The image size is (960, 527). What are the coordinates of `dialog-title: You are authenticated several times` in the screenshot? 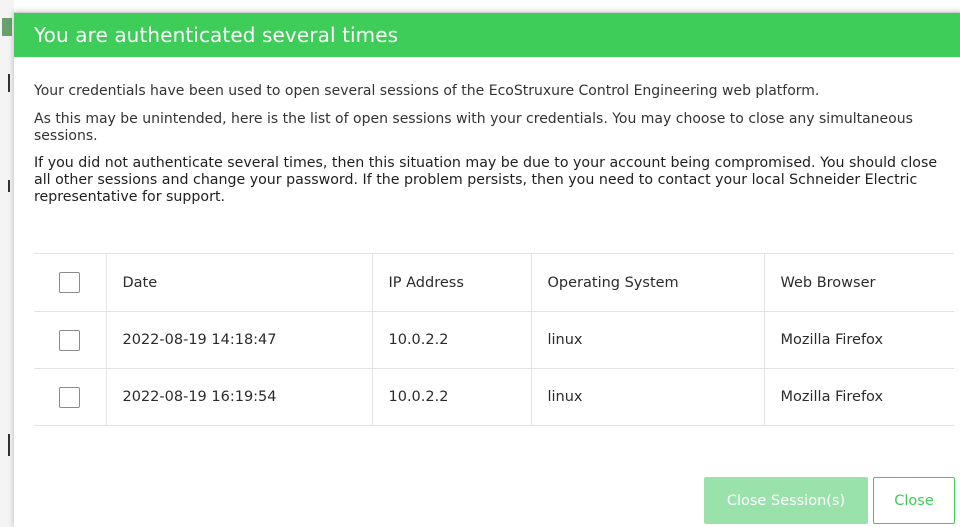 It's located at (216, 35).